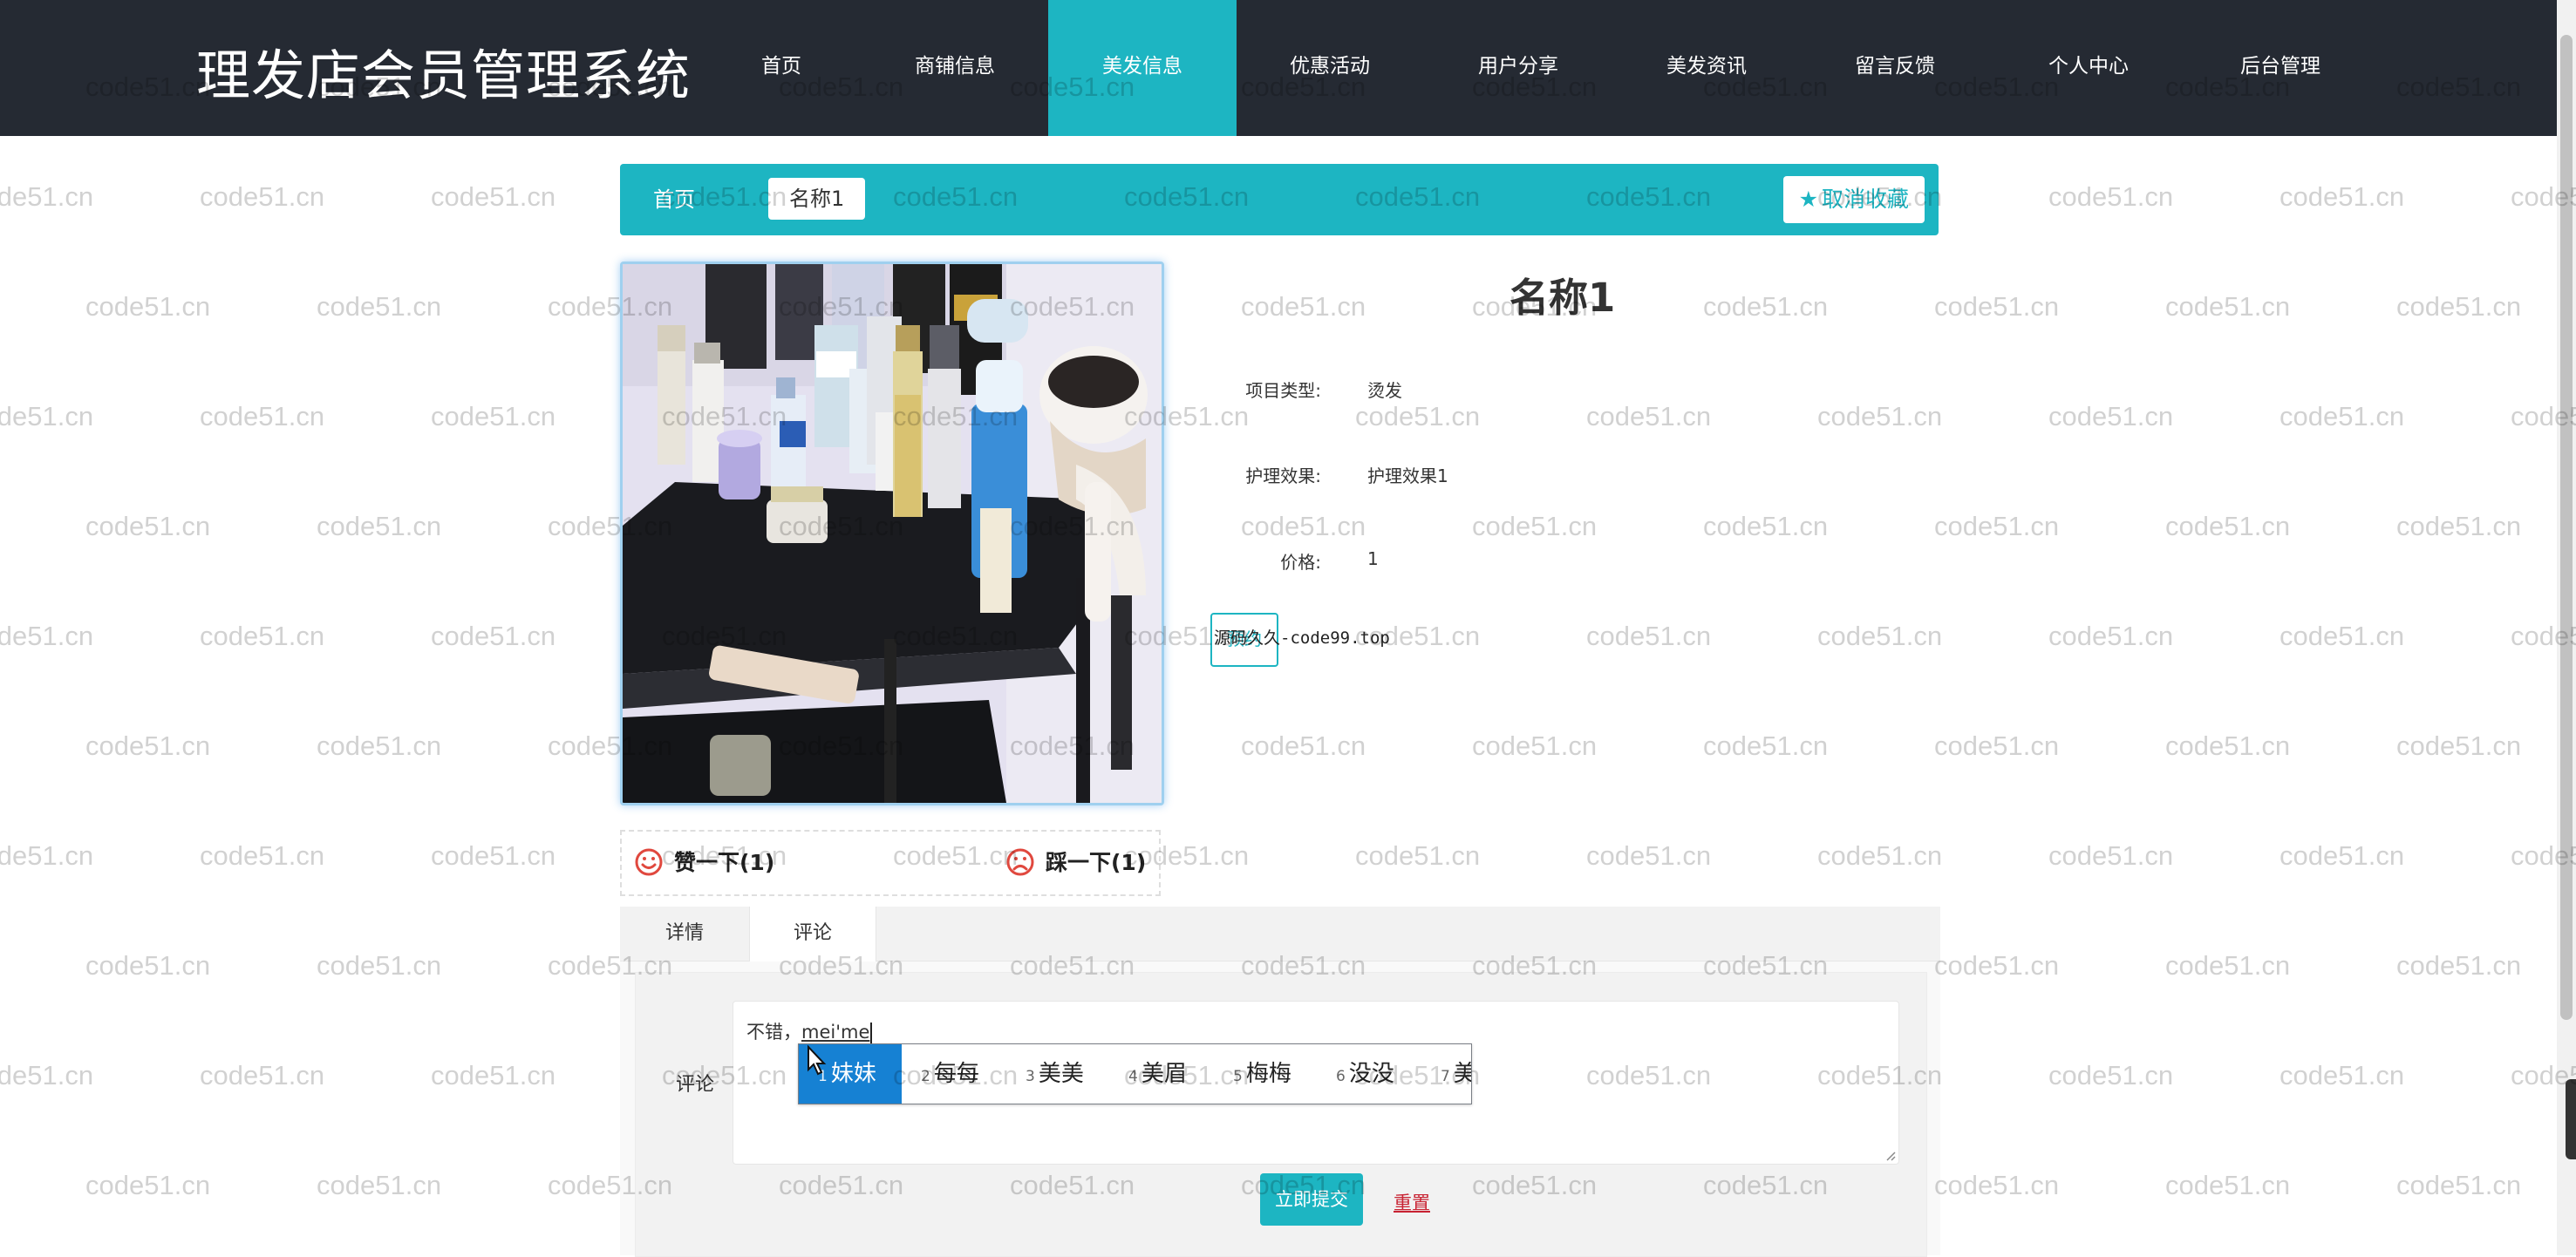 The height and width of the screenshot is (1257, 2576). I want to click on comment-text: 不错，mei'me, so click(810, 1031).